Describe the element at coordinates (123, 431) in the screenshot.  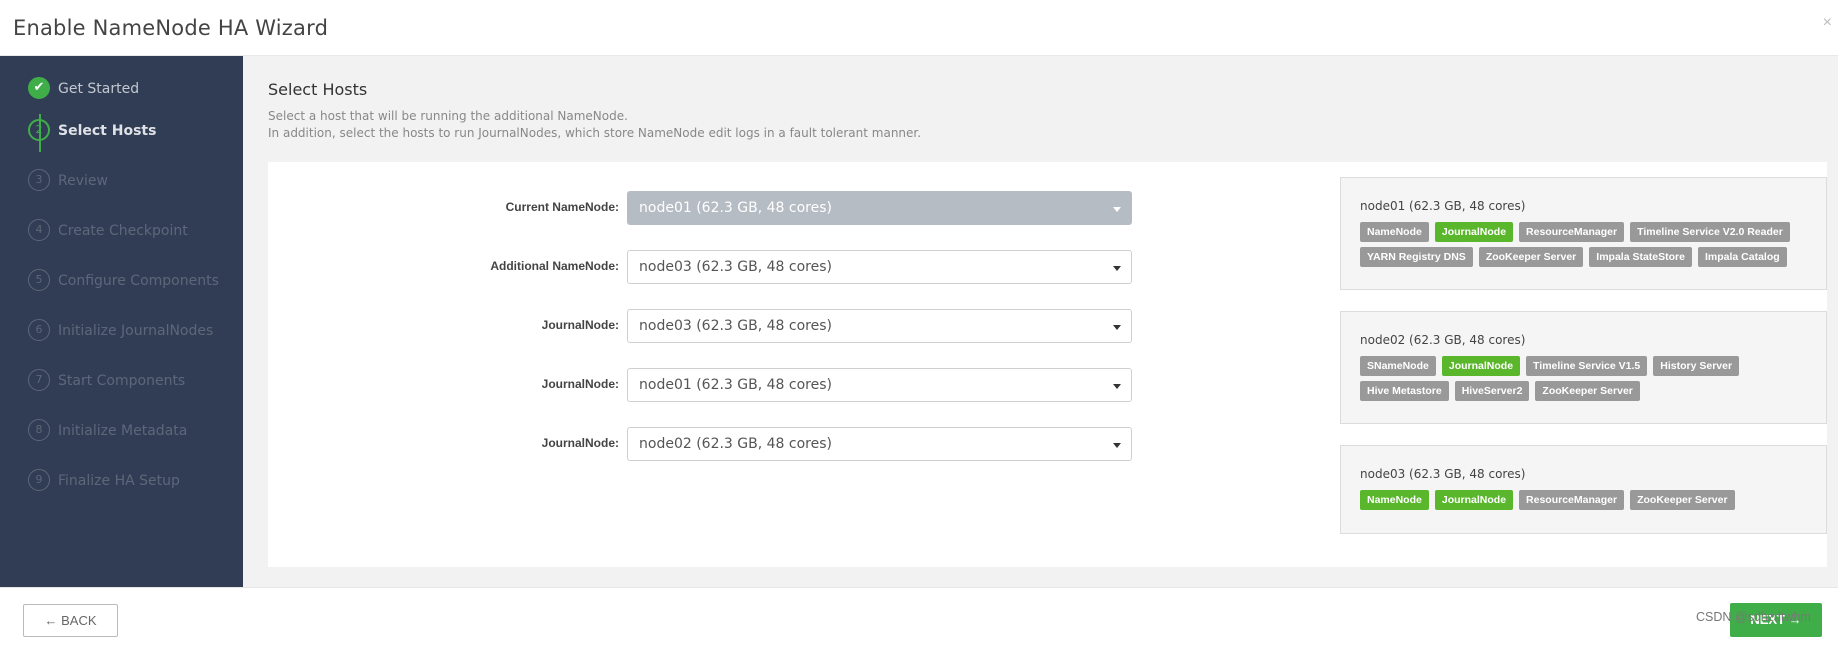
I see `step-label: Initialize Metadata` at that location.